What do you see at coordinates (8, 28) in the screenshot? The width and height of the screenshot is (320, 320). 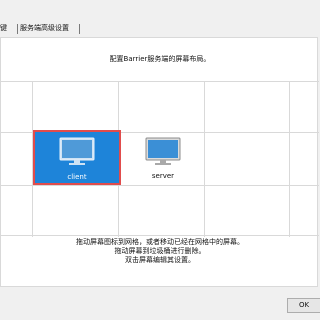 I see `tab-hotkeys: 键` at bounding box center [8, 28].